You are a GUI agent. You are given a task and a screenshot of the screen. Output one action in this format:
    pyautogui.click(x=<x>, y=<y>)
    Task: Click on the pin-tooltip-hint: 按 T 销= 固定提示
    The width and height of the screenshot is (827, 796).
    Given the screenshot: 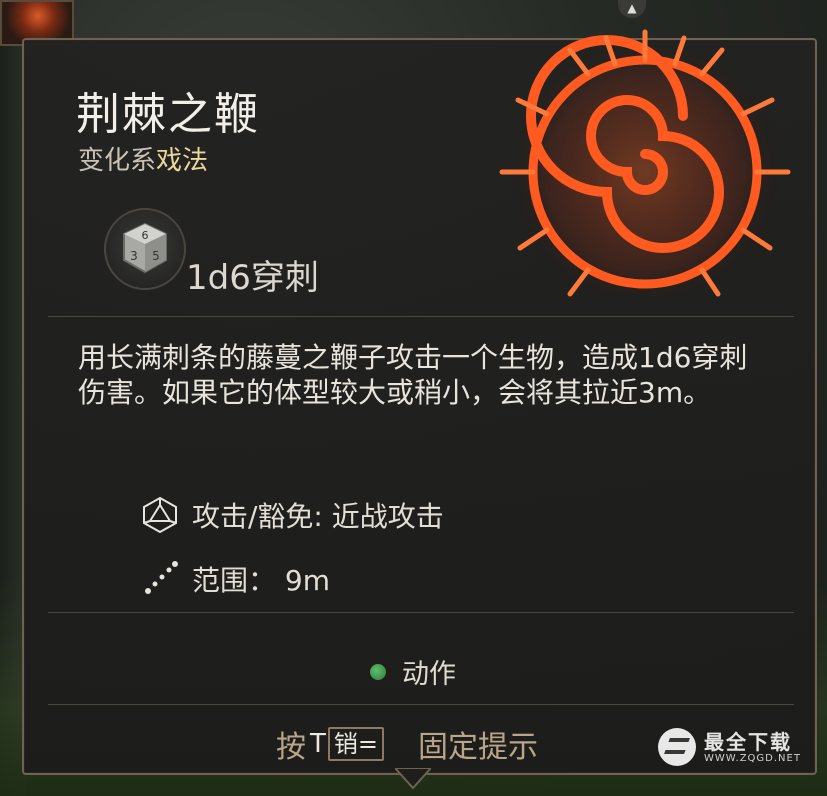 What is the action you would take?
    pyautogui.click(x=407, y=744)
    